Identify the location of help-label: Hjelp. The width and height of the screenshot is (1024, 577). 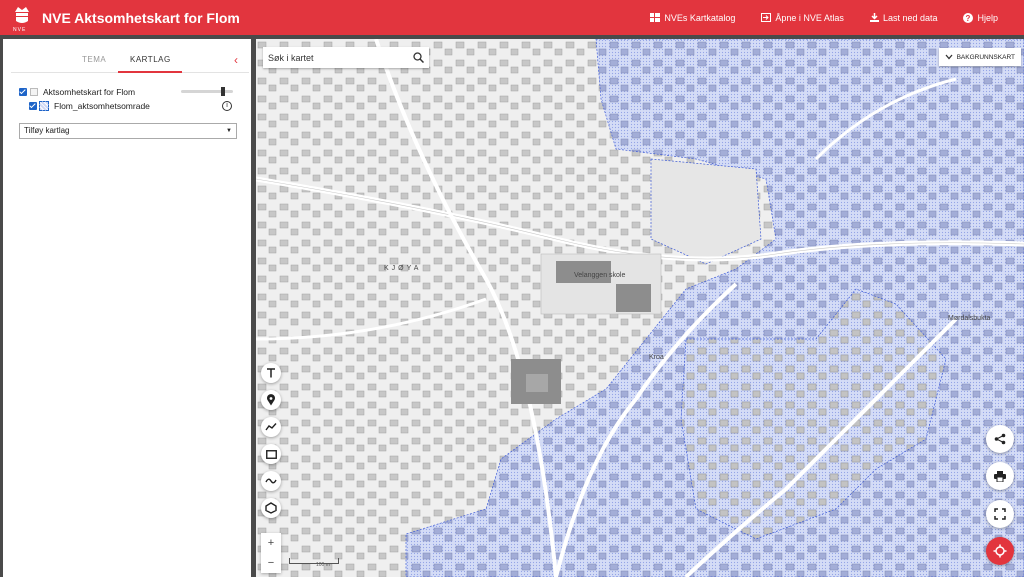
(987, 17).